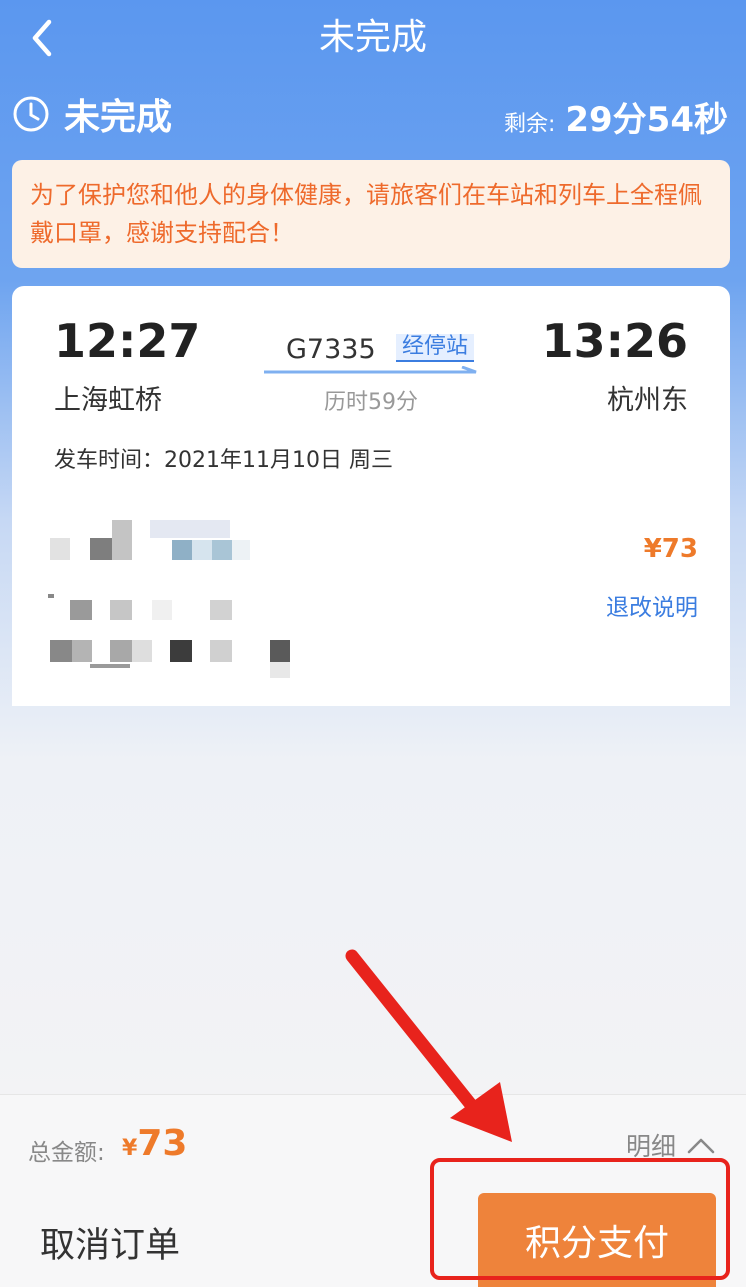 This screenshot has width=746, height=1287. I want to click on remaining-label: 剩余:, so click(529, 124).